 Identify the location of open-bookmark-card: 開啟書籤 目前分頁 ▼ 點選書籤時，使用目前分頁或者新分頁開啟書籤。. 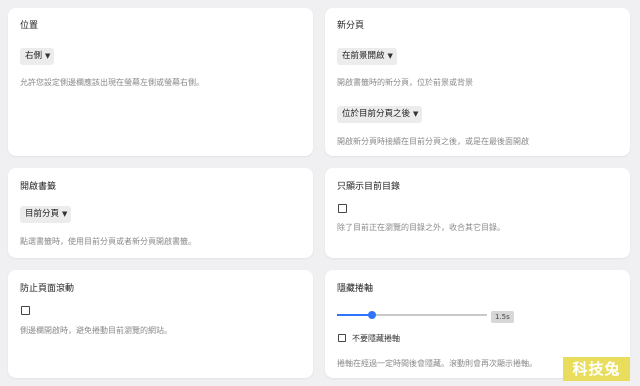
(160, 213).